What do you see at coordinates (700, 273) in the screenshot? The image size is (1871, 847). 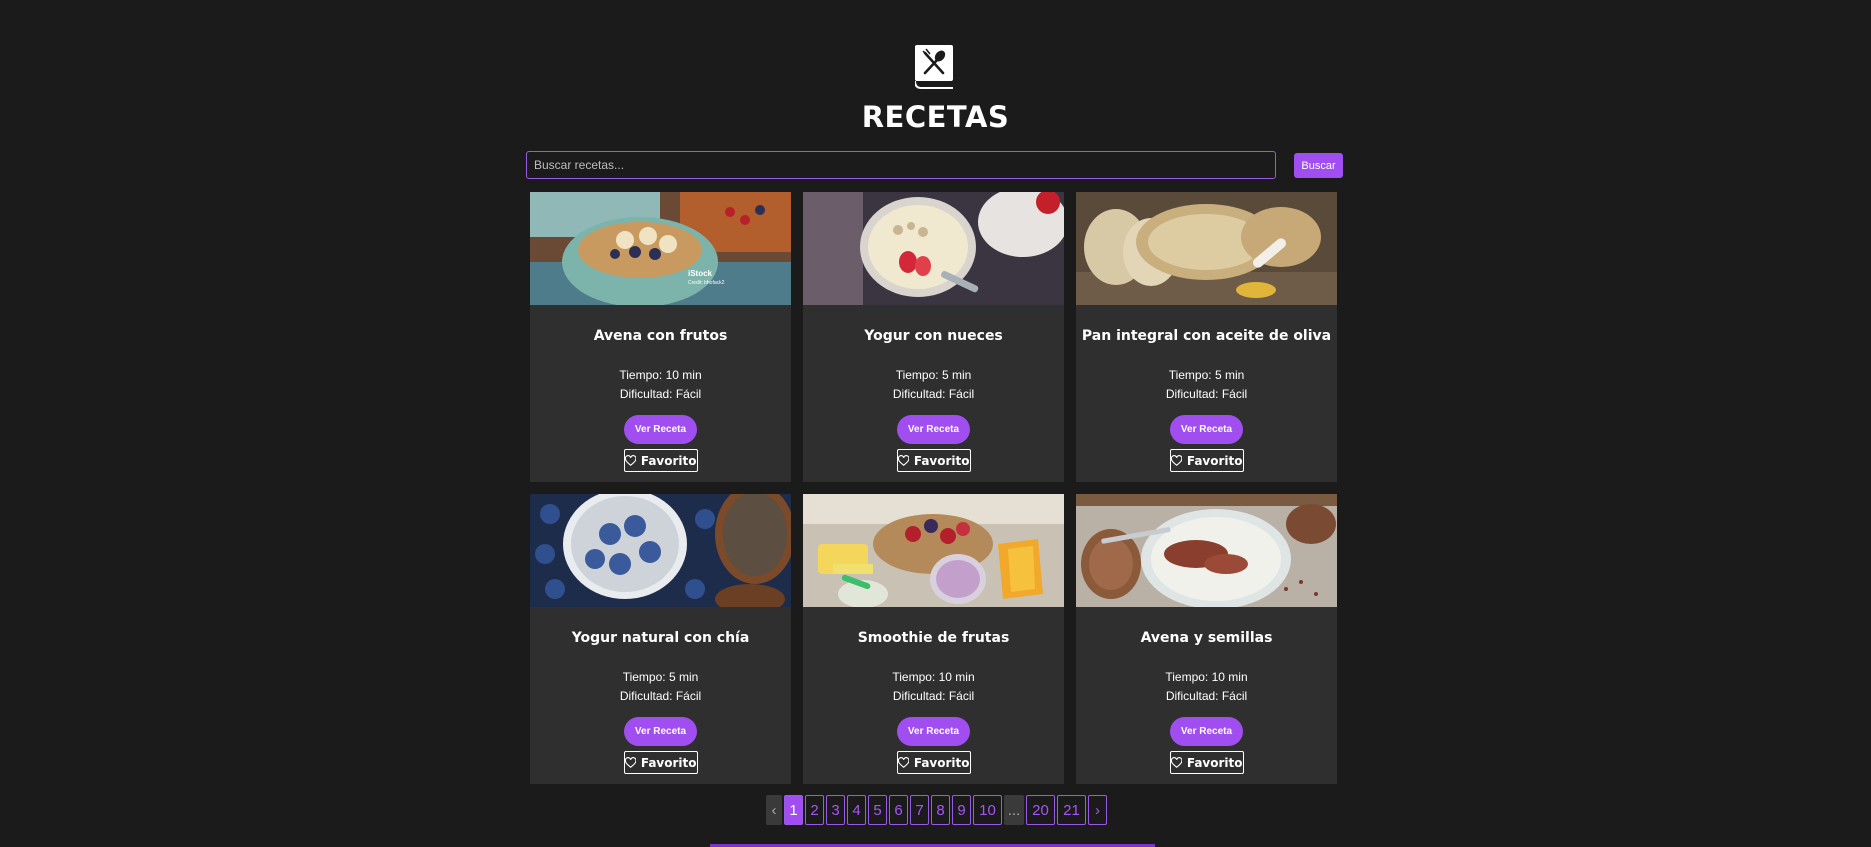 I see `watermark-brand: iStock` at bounding box center [700, 273].